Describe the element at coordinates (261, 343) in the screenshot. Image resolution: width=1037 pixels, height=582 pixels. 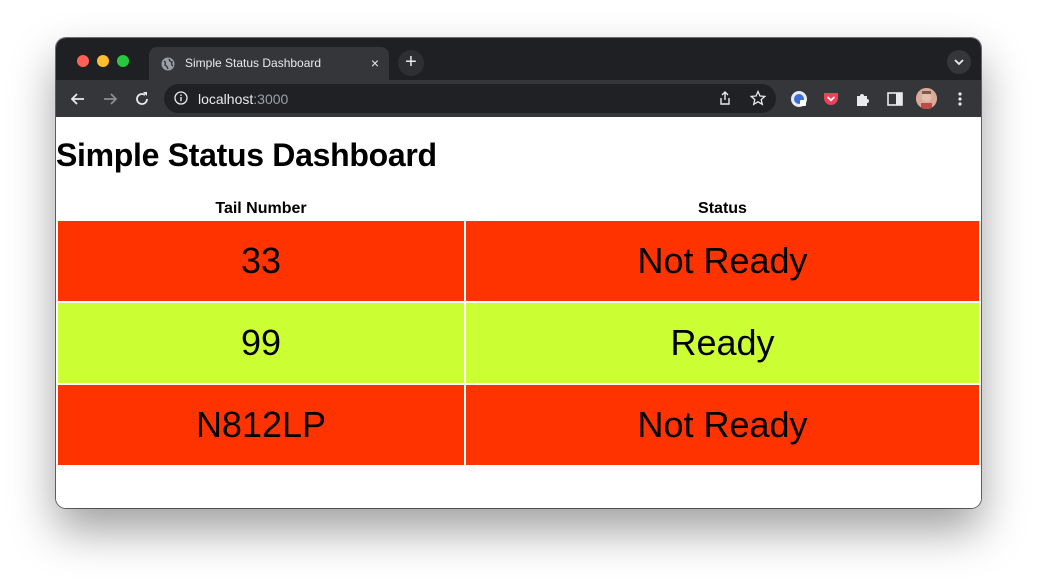
I see `tail-number-cell: 99` at that location.